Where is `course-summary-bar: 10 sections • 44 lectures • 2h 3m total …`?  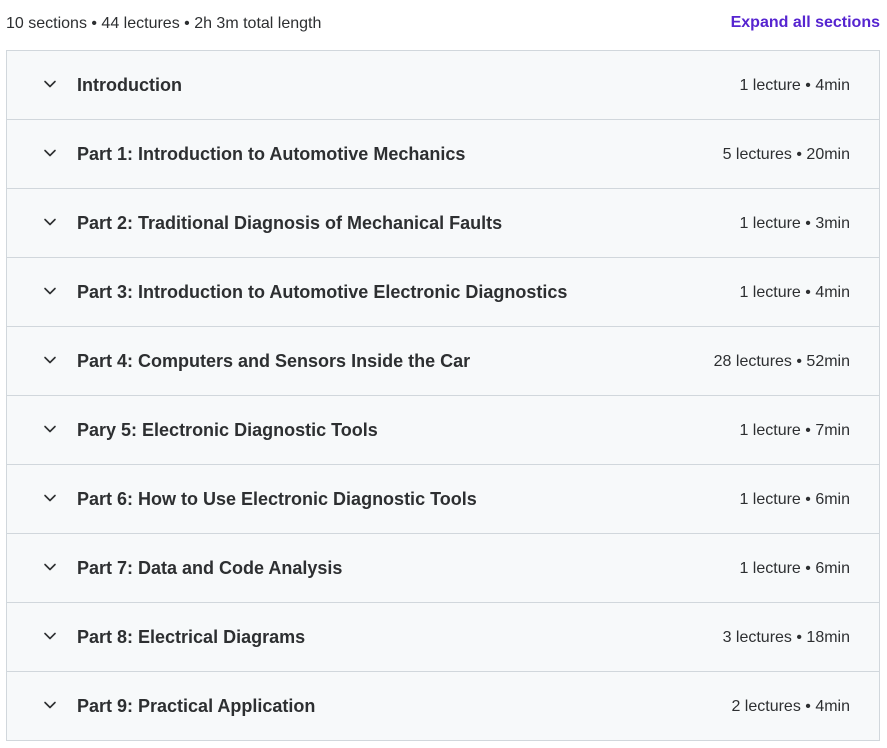 course-summary-bar: 10 sections • 44 lectures • 2h 3m total … is located at coordinates (443, 25).